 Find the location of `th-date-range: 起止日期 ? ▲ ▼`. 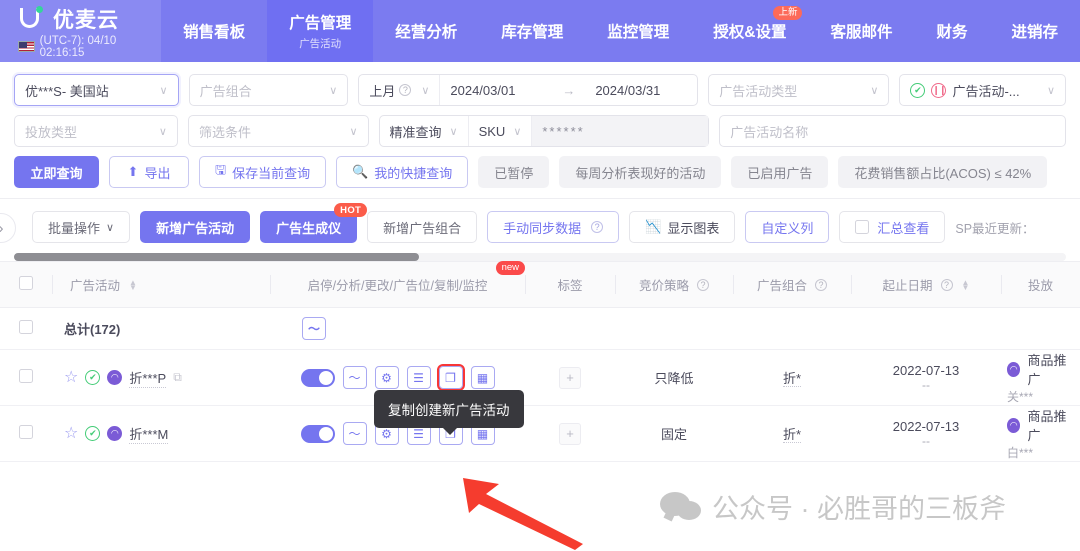

th-date-range: 起止日期 ? ▲ ▼ is located at coordinates (926, 284).